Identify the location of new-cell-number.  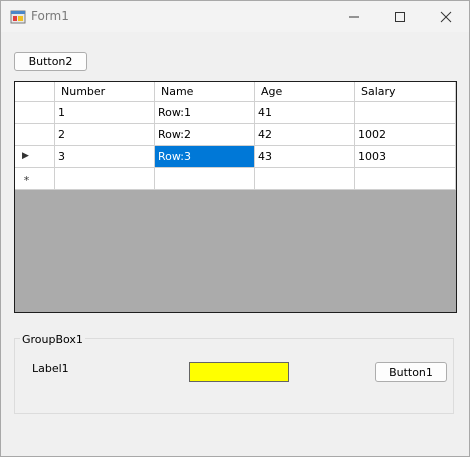
(105, 179).